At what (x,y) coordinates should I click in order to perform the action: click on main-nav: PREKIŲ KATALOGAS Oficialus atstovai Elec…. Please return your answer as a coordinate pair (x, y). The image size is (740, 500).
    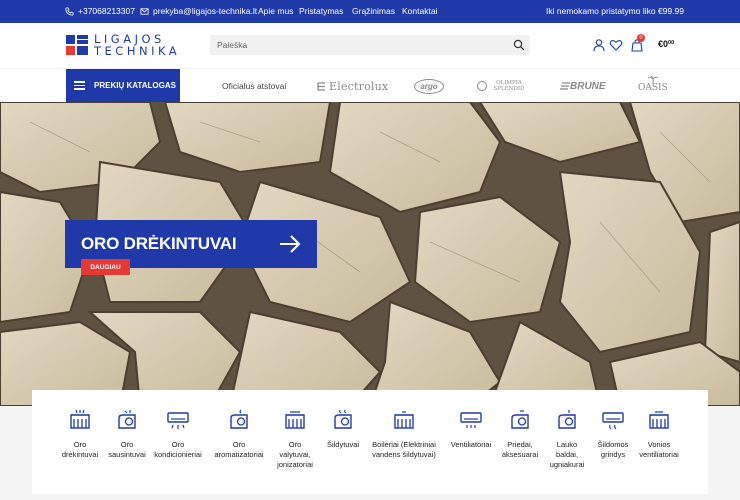
    Looking at the image, I should click on (370, 85).